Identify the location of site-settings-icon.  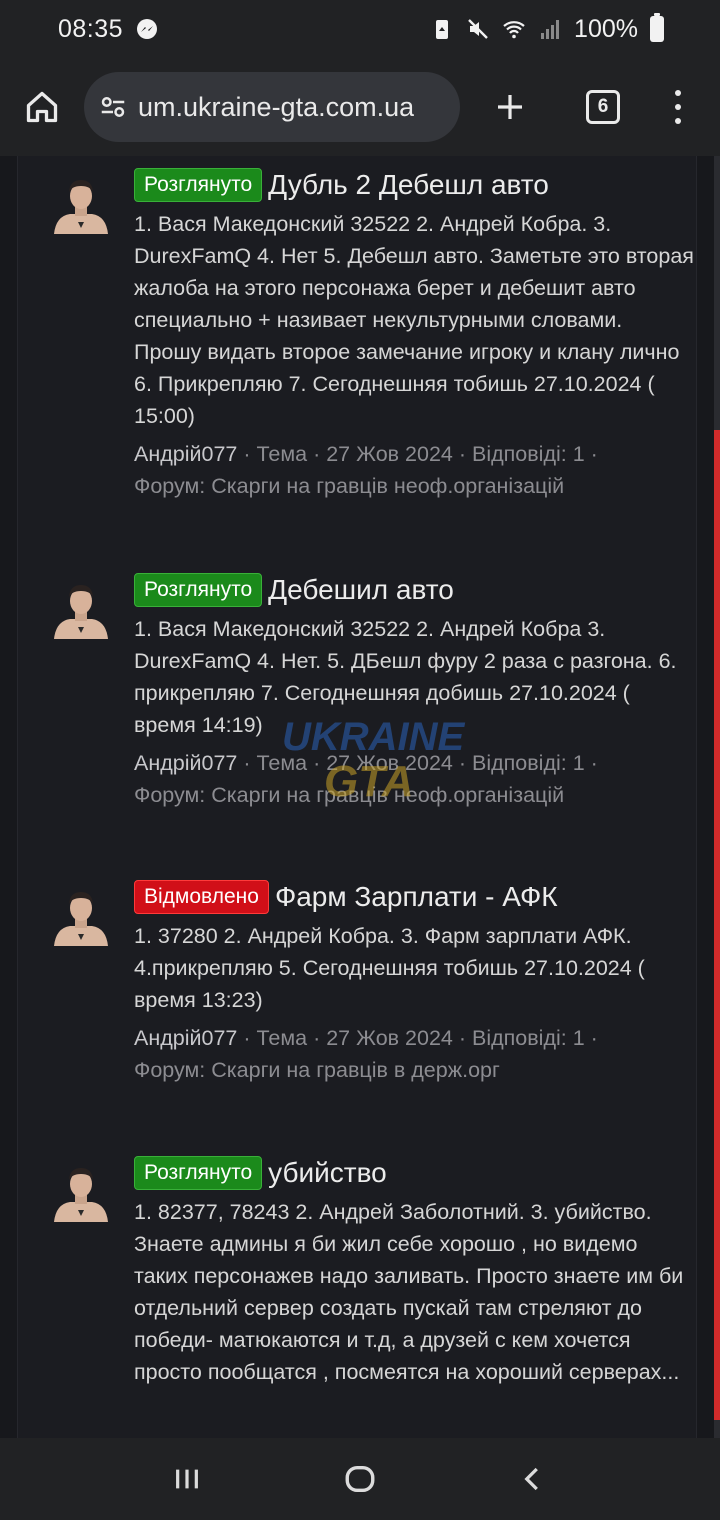
(113, 107).